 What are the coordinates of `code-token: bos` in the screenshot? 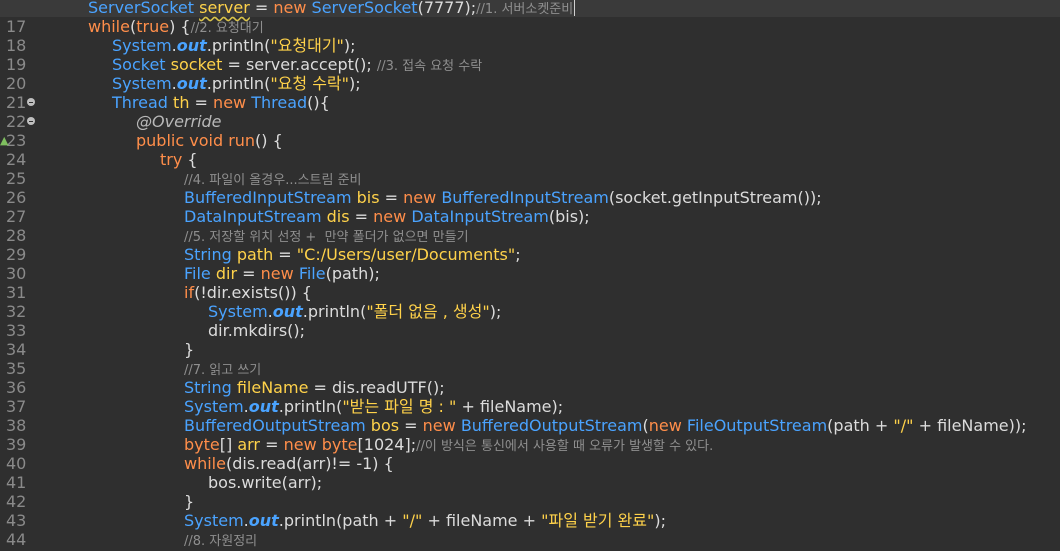 It's located at (385, 425).